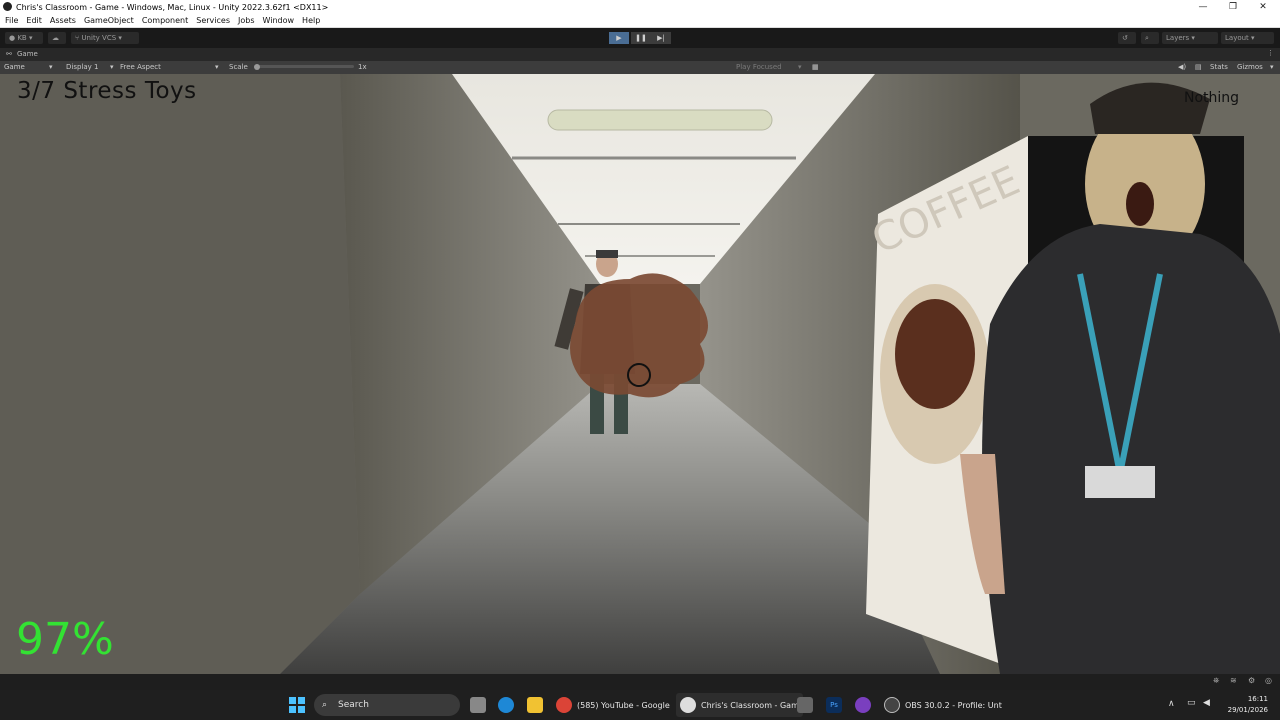  I want to click on unity-logo-icon, so click(7, 6).